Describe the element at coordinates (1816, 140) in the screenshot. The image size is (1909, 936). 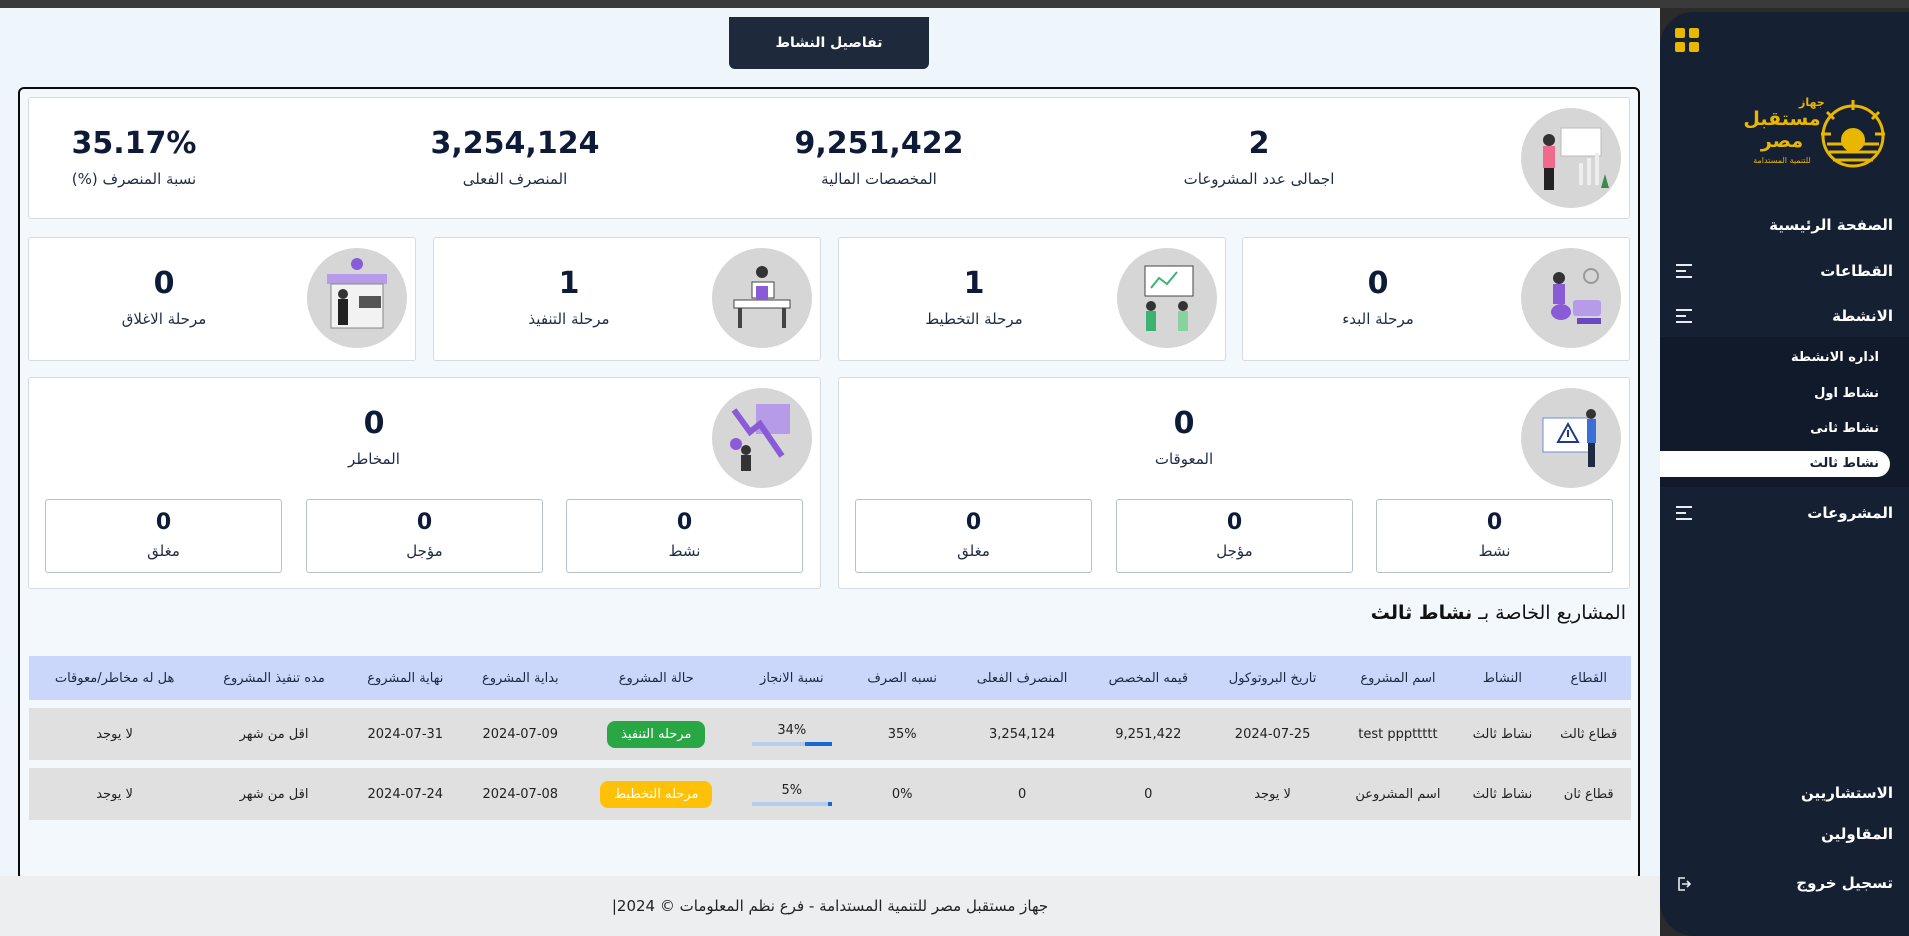
I see `logo: جهاز مستقبل مصر للتنمية المستدامة` at that location.